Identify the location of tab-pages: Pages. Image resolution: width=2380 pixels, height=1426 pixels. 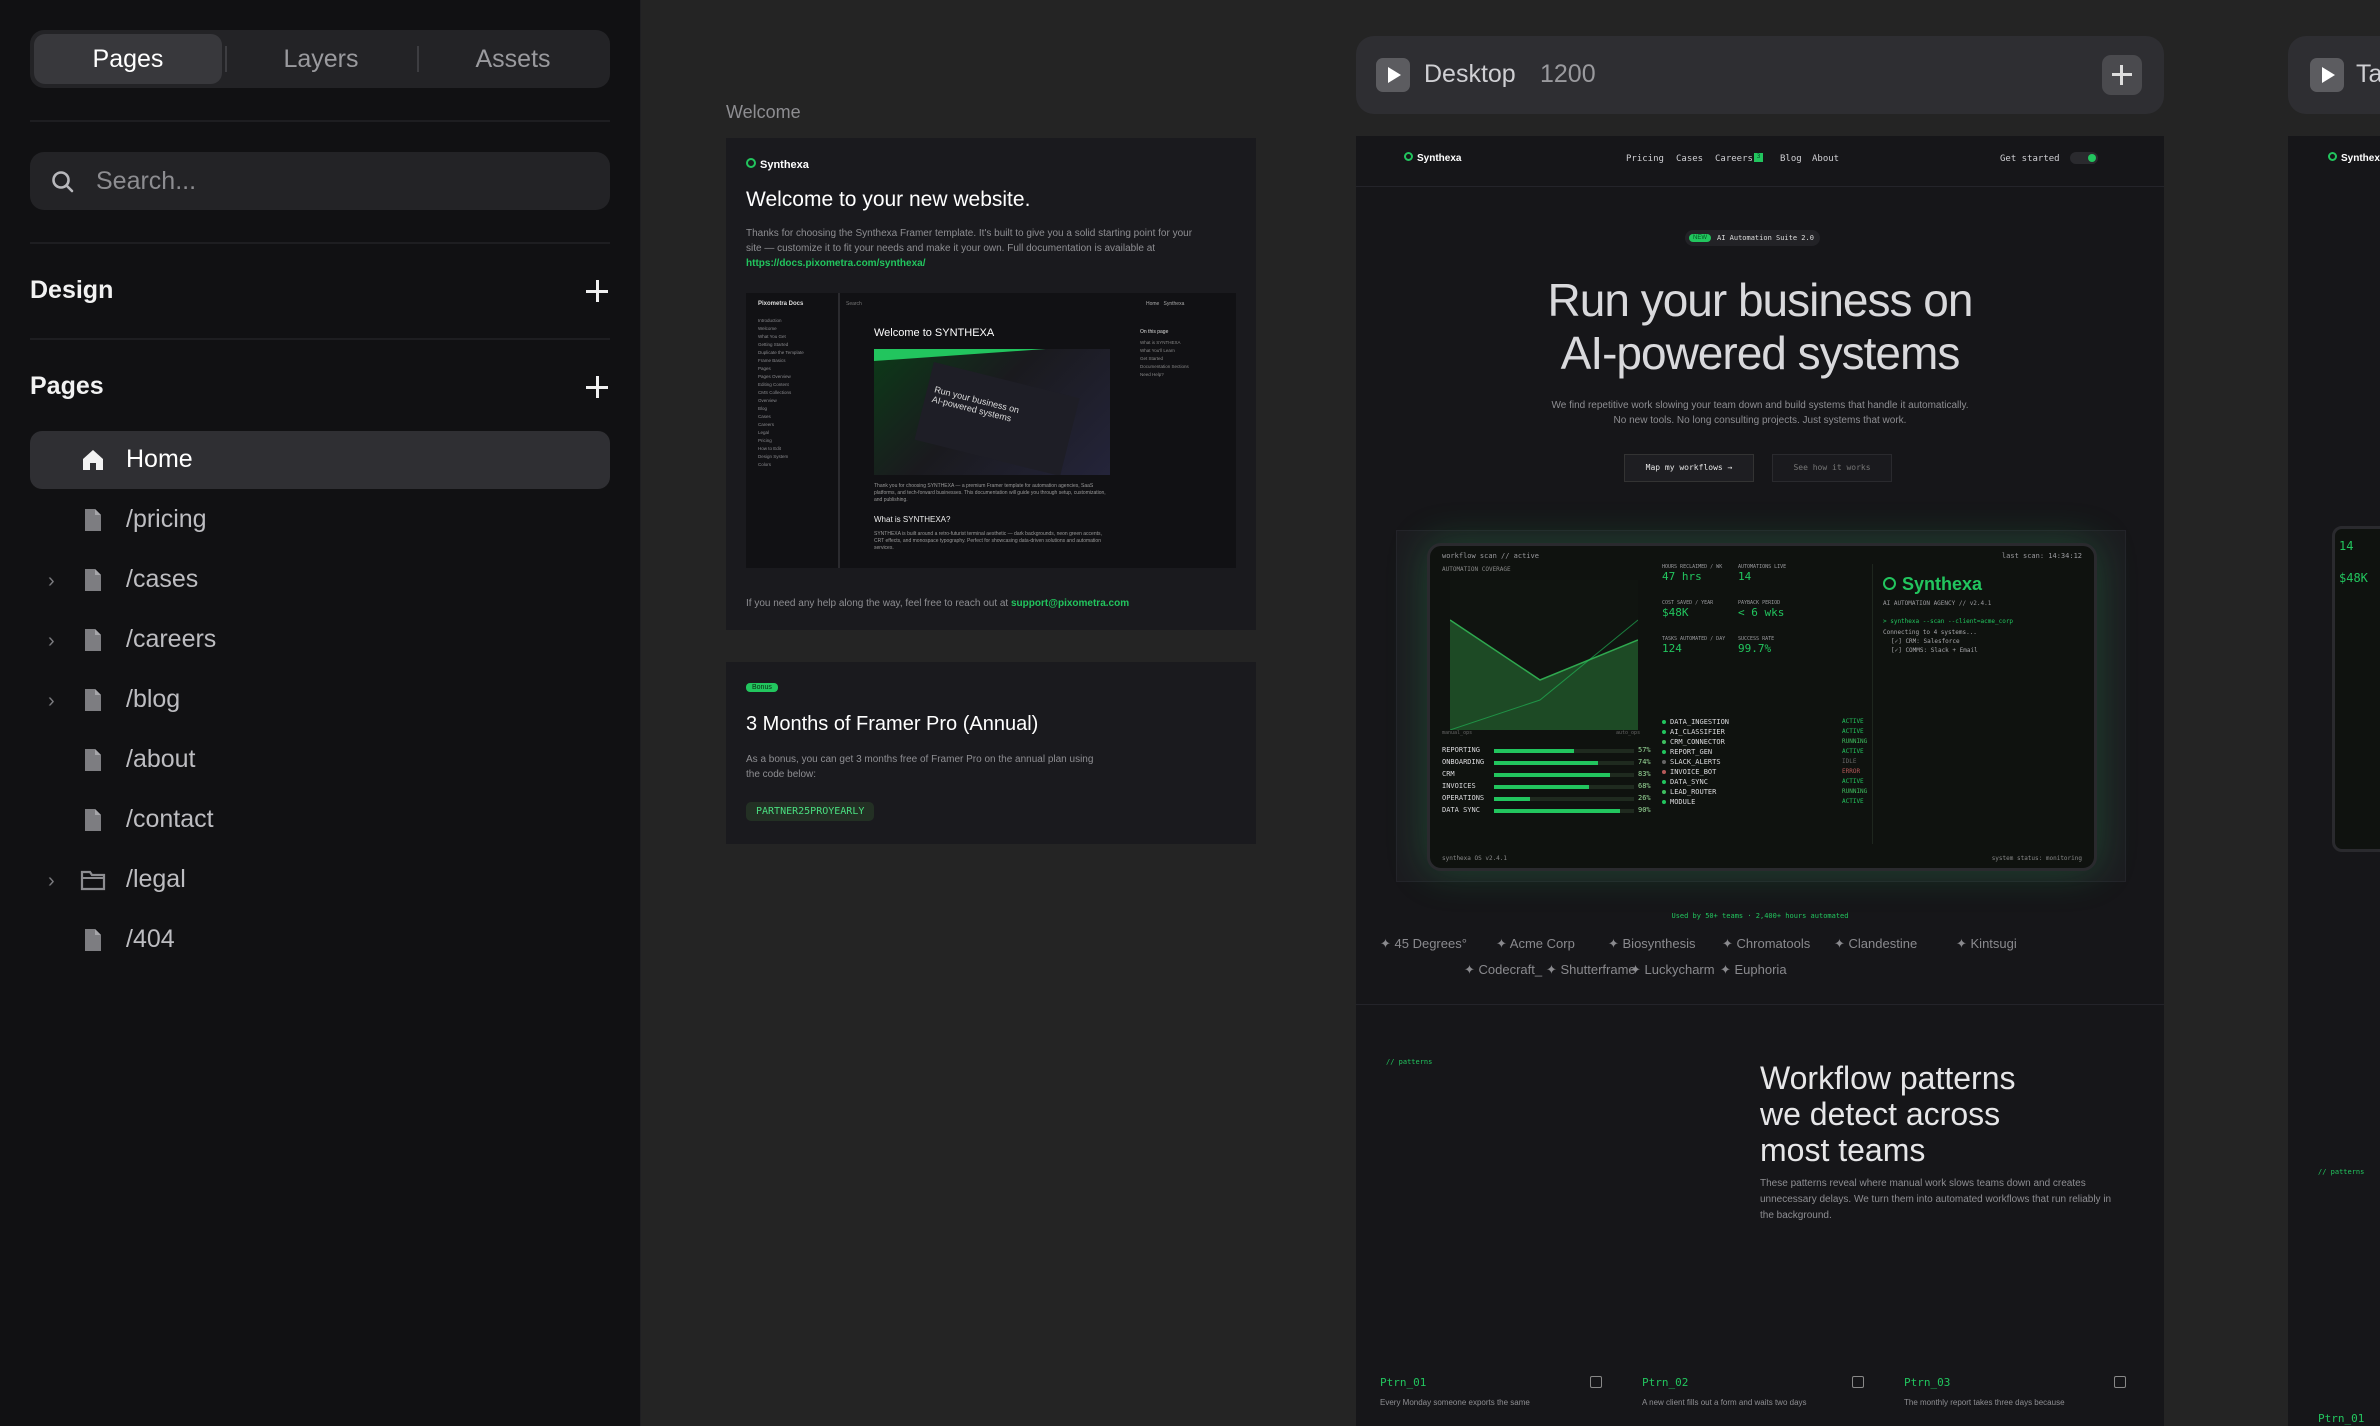
(128, 59).